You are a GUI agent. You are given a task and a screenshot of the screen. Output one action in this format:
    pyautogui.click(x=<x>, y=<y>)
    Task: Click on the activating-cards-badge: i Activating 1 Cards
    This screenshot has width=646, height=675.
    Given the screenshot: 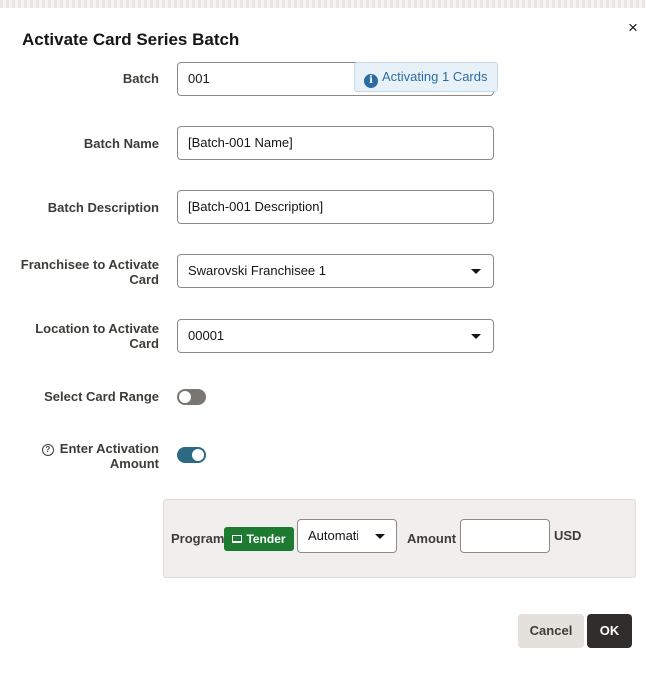 What is the action you would take?
    pyautogui.click(x=426, y=77)
    